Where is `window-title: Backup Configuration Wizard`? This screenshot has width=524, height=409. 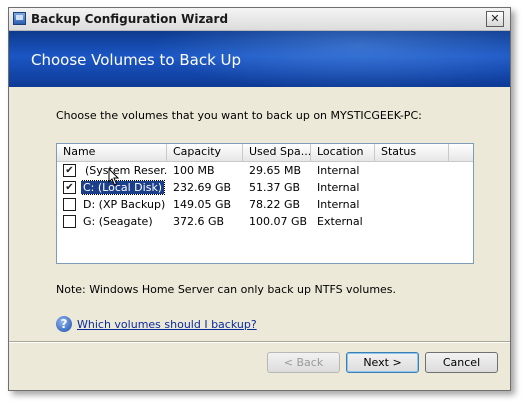 window-title: Backup Configuration Wizard is located at coordinates (130, 19).